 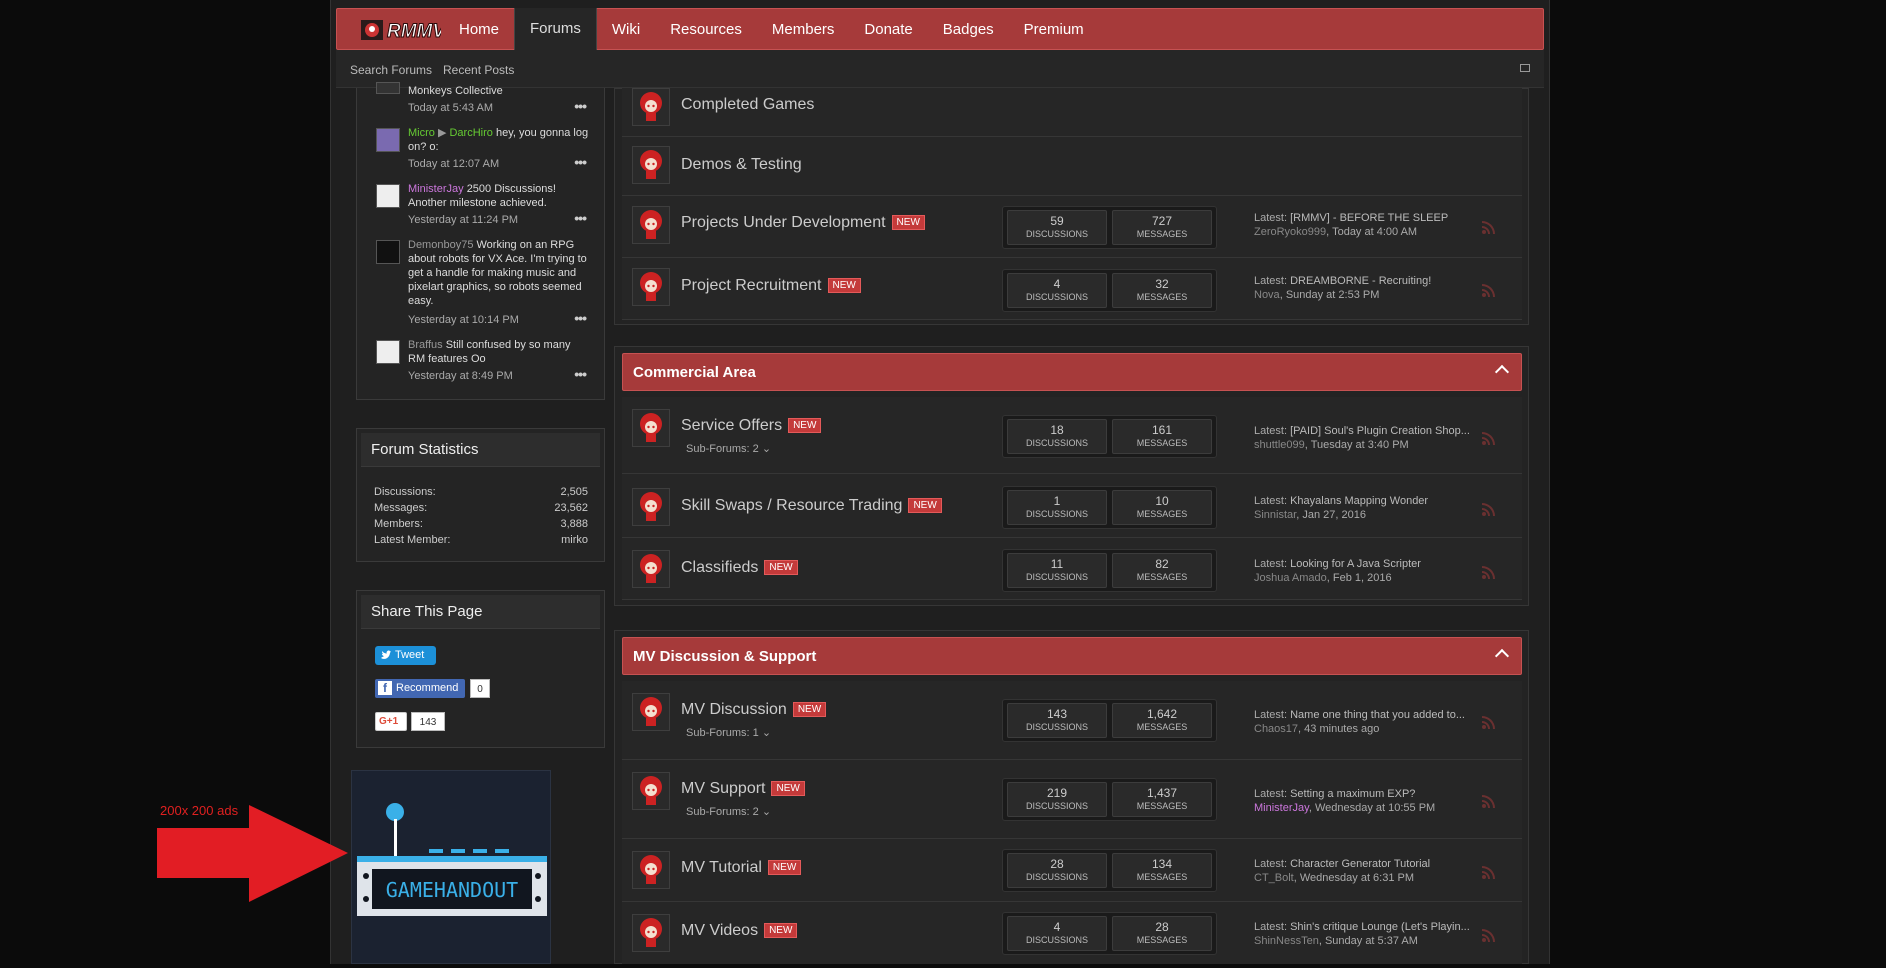 What do you see at coordinates (803, 30) in the screenshot?
I see `nav-members: Members` at bounding box center [803, 30].